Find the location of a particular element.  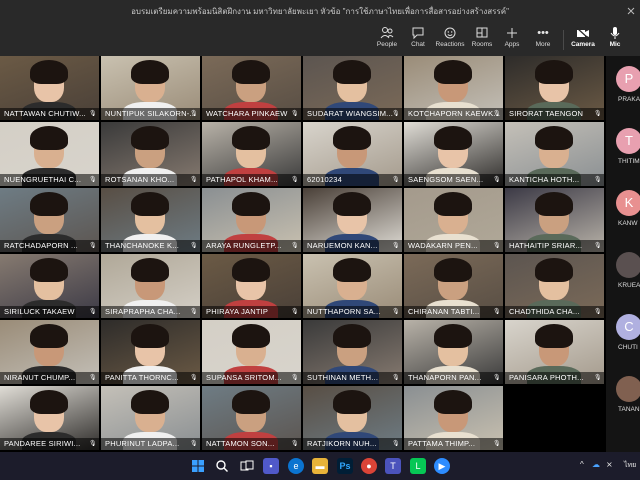

participant-tile: CHIRANAN TABTI... 🎙 is located at coordinates (453, 286).